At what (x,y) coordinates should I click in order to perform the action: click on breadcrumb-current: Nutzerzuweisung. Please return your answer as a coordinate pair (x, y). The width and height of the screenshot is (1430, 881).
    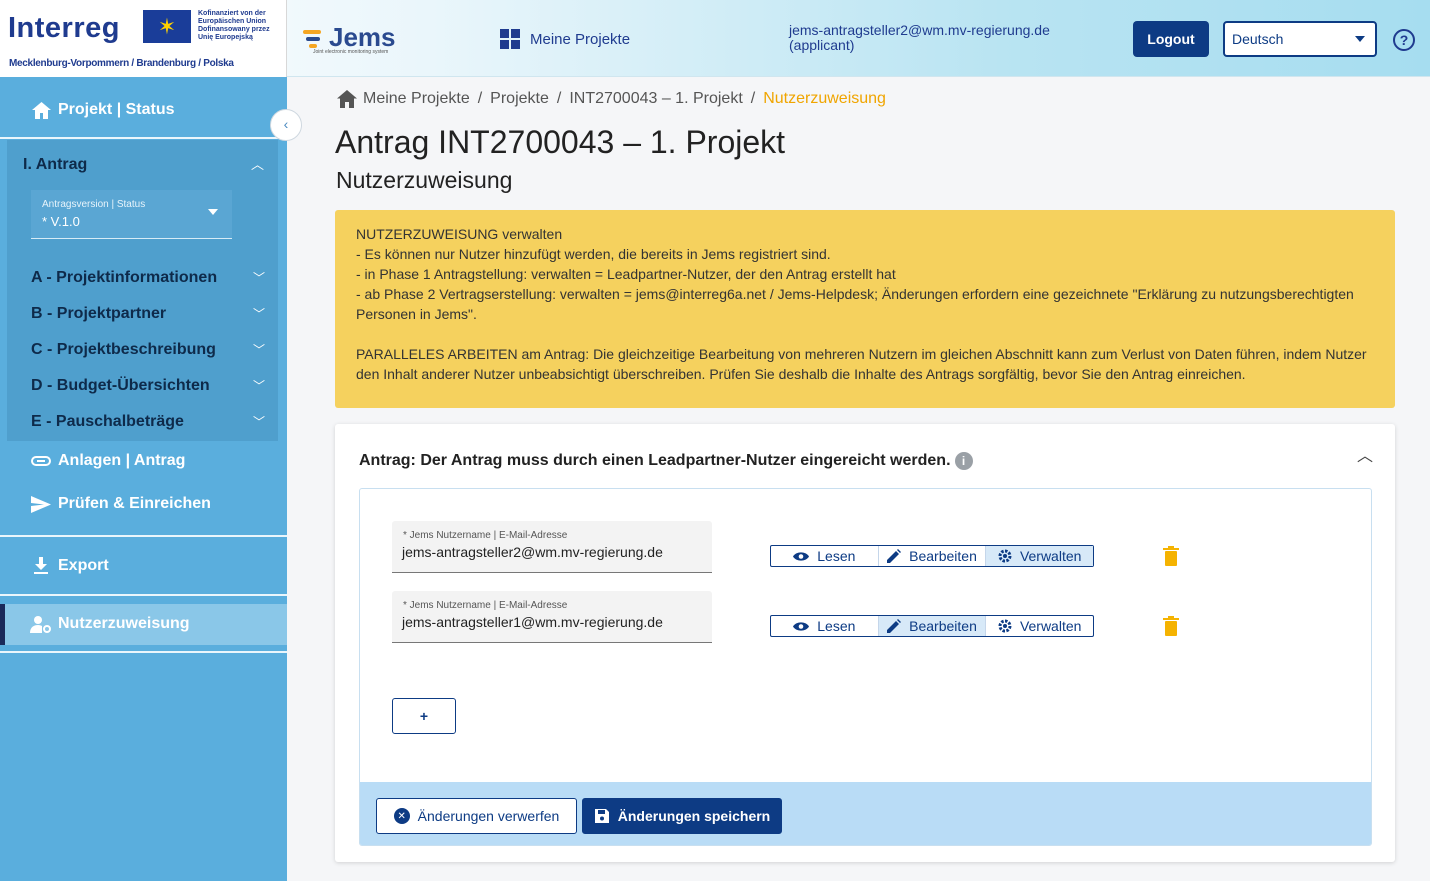
    Looking at the image, I should click on (824, 98).